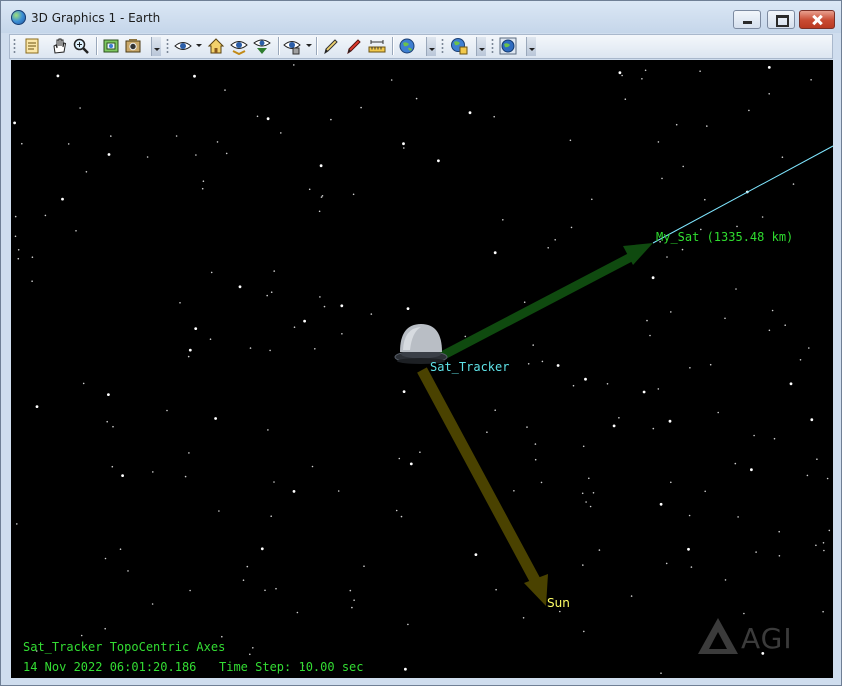 The image size is (842, 686). Describe the element at coordinates (817, 19) in the screenshot. I see `close-button` at that location.